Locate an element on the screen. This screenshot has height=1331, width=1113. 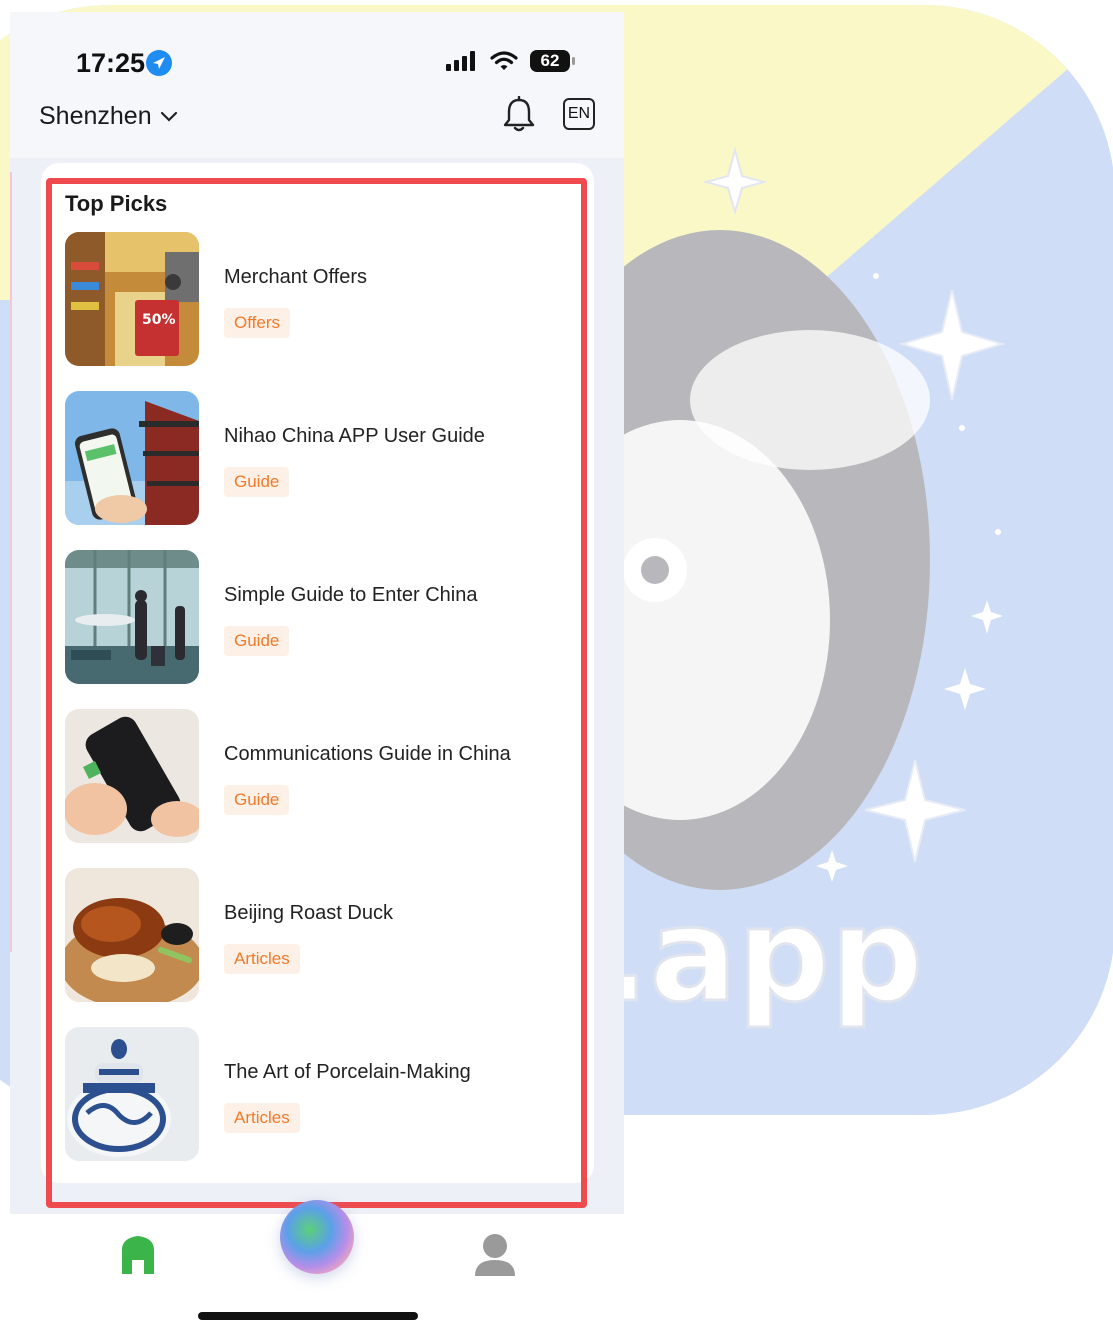
app-header: Shenzhen EN is located at coordinates (317, 123).